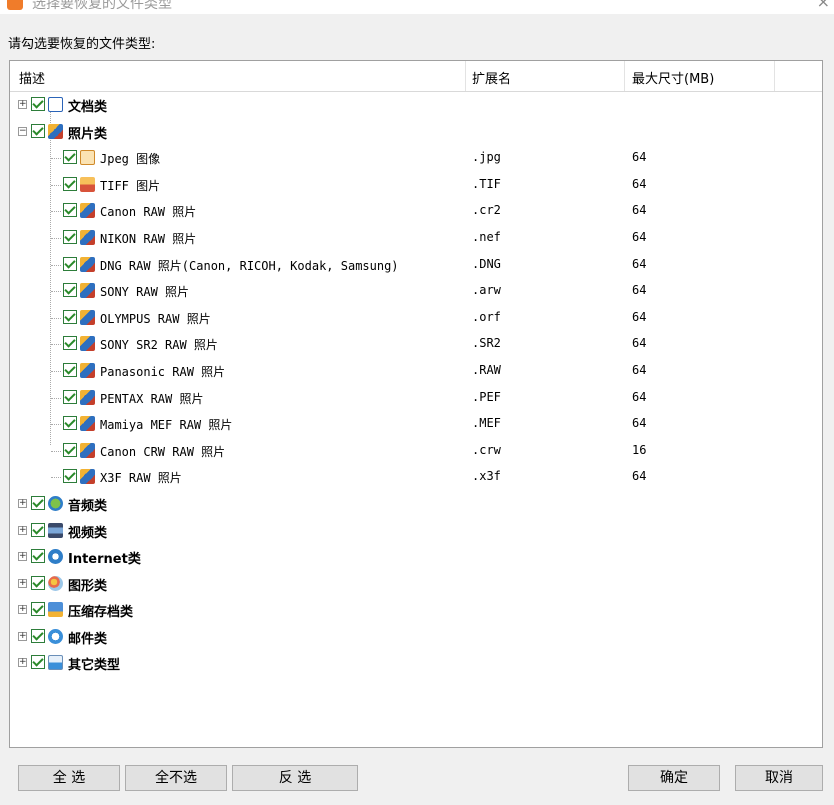 The image size is (834, 805). Describe the element at coordinates (779, 778) in the screenshot. I see `cancel-button: 取消` at that location.